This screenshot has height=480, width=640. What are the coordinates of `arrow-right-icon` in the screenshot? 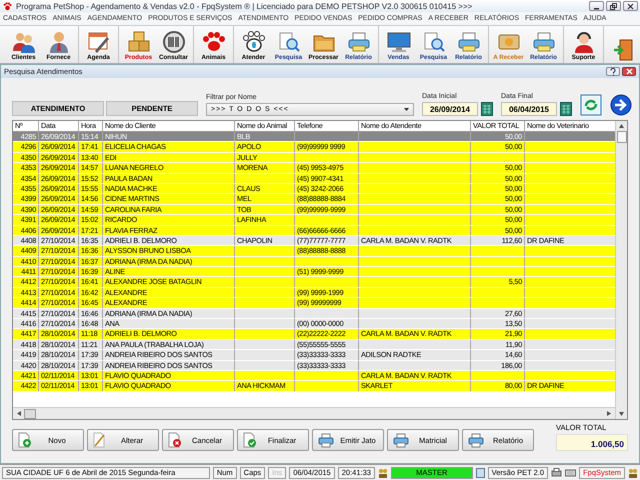 It's located at (621, 105).